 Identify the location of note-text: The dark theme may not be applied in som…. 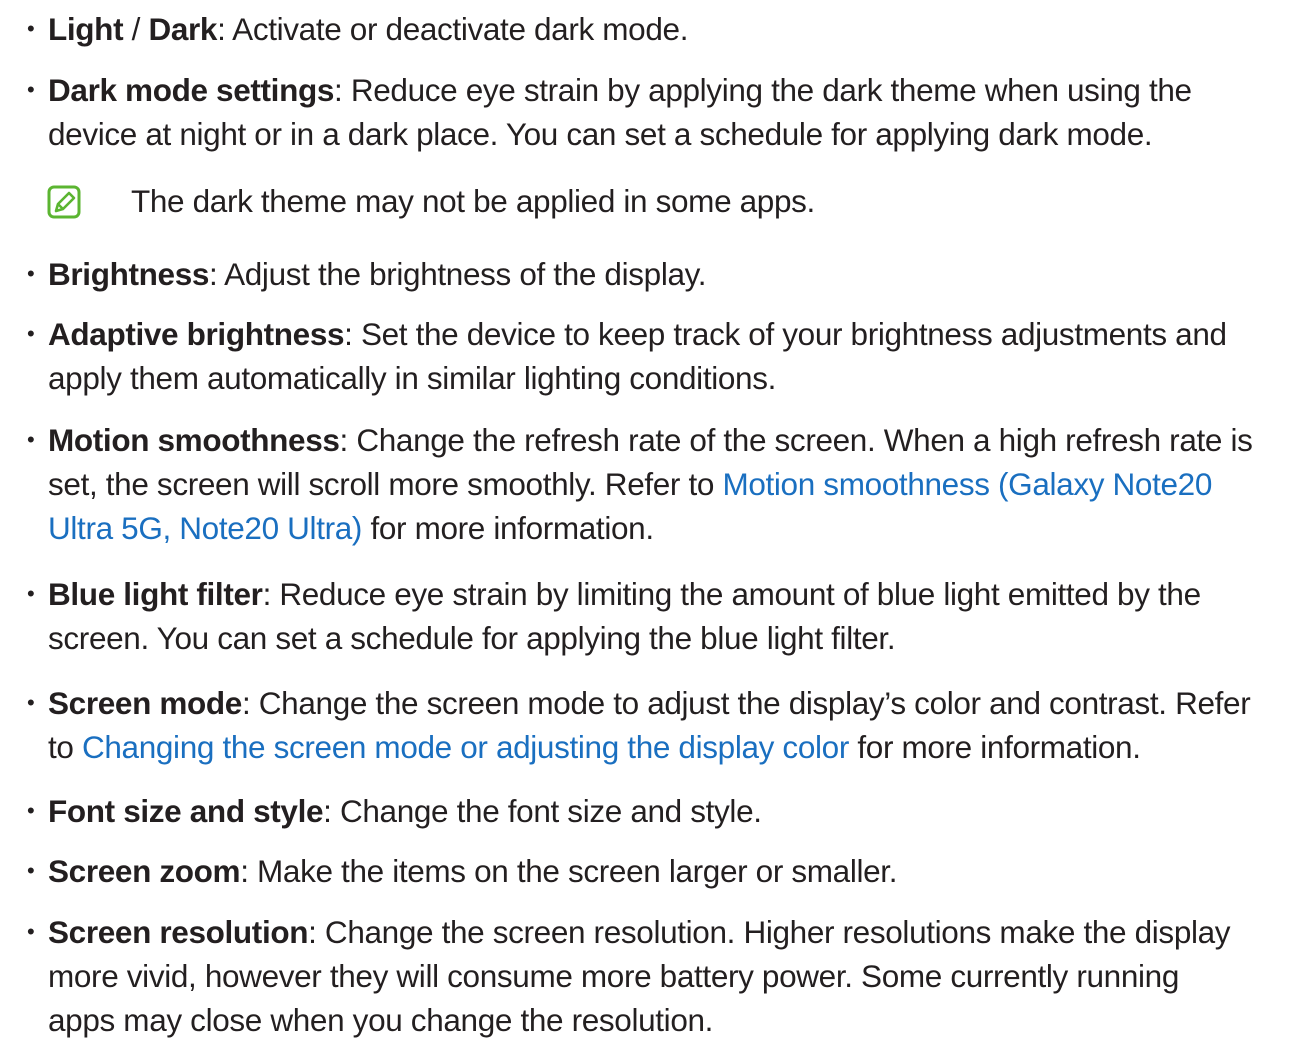
(473, 201).